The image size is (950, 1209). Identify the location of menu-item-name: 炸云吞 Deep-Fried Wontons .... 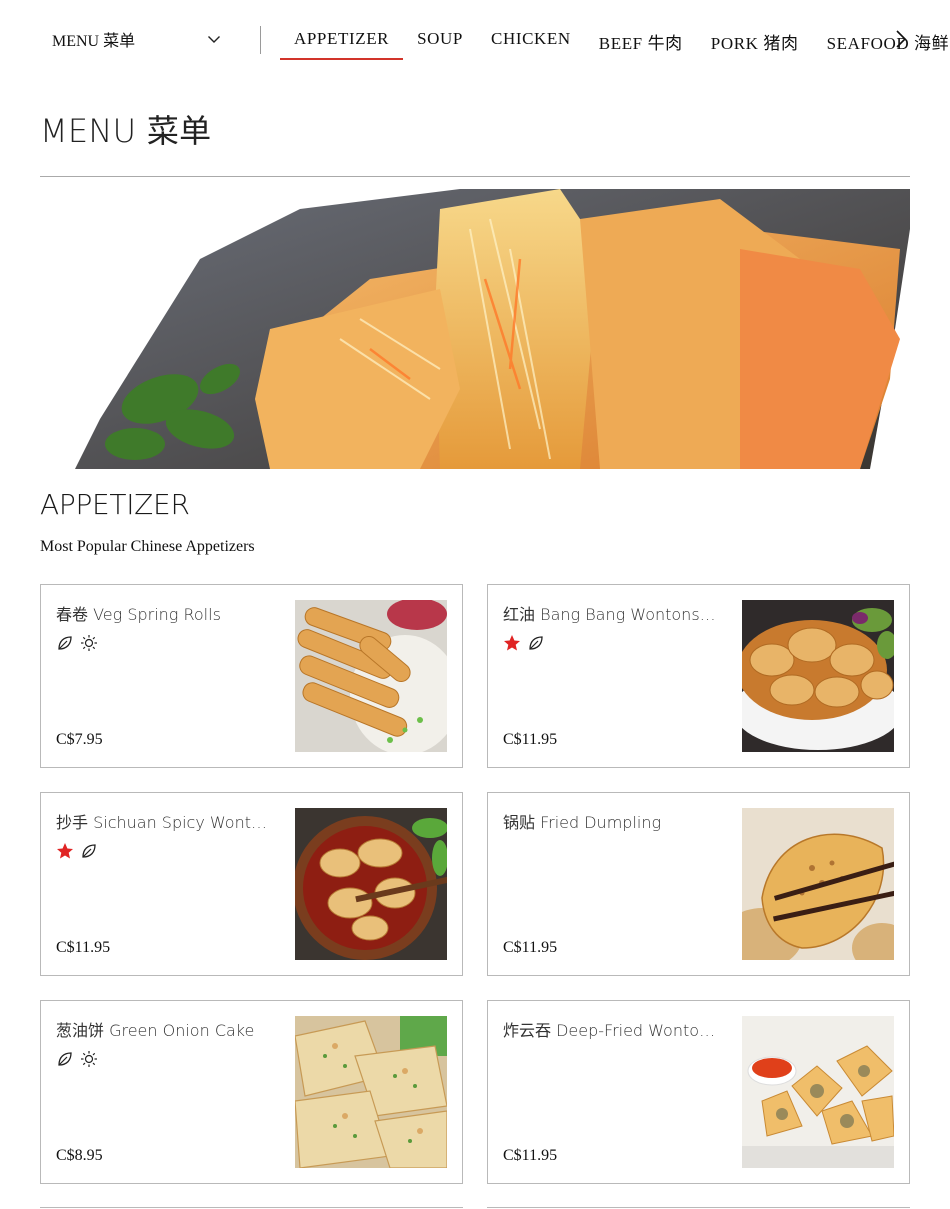
(610, 1030).